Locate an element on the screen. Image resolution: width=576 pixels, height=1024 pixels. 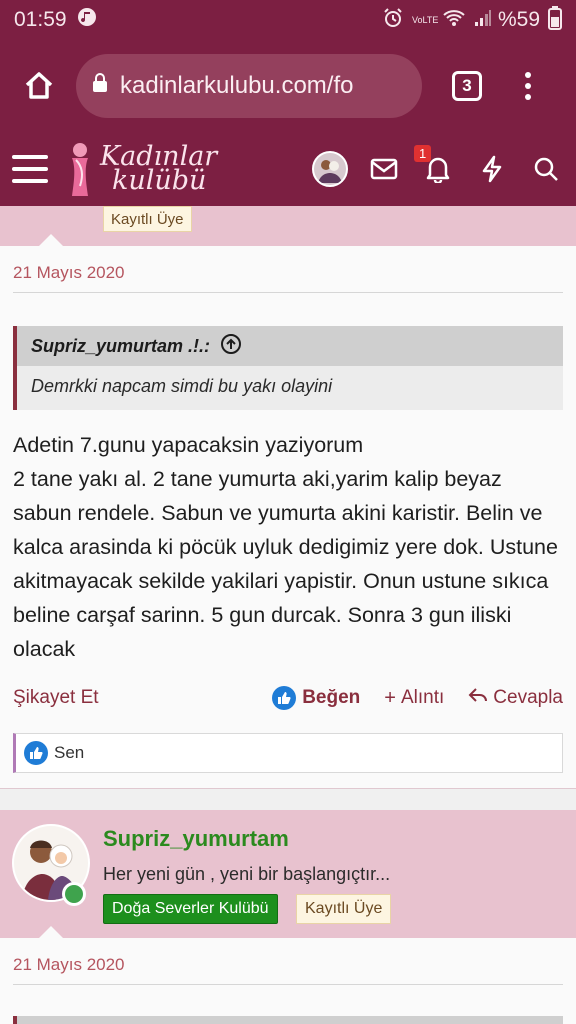
site-logo: Kadınlar kulübü is located at coordinates (141, 169).